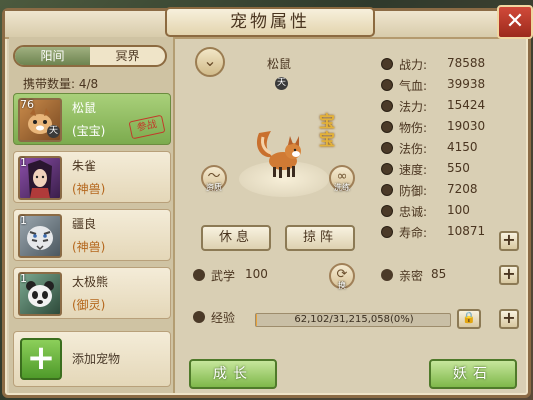 Image resolution: width=533 pixels, height=400 pixels. What do you see at coordinates (88, 84) in the screenshot?
I see `carry-count-value: 4/8` at bounding box center [88, 84].